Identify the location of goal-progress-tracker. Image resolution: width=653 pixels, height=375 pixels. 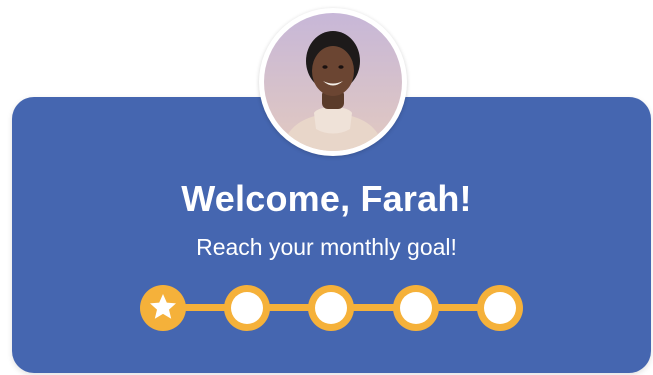
(331, 308).